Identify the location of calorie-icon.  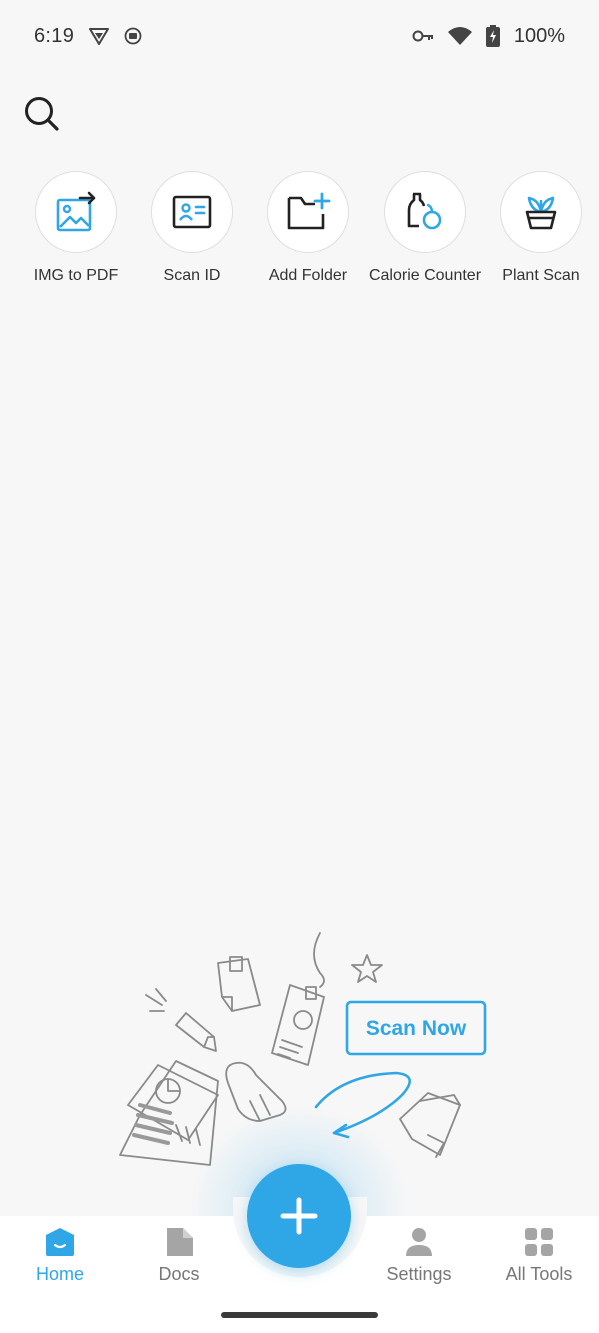
(424, 211).